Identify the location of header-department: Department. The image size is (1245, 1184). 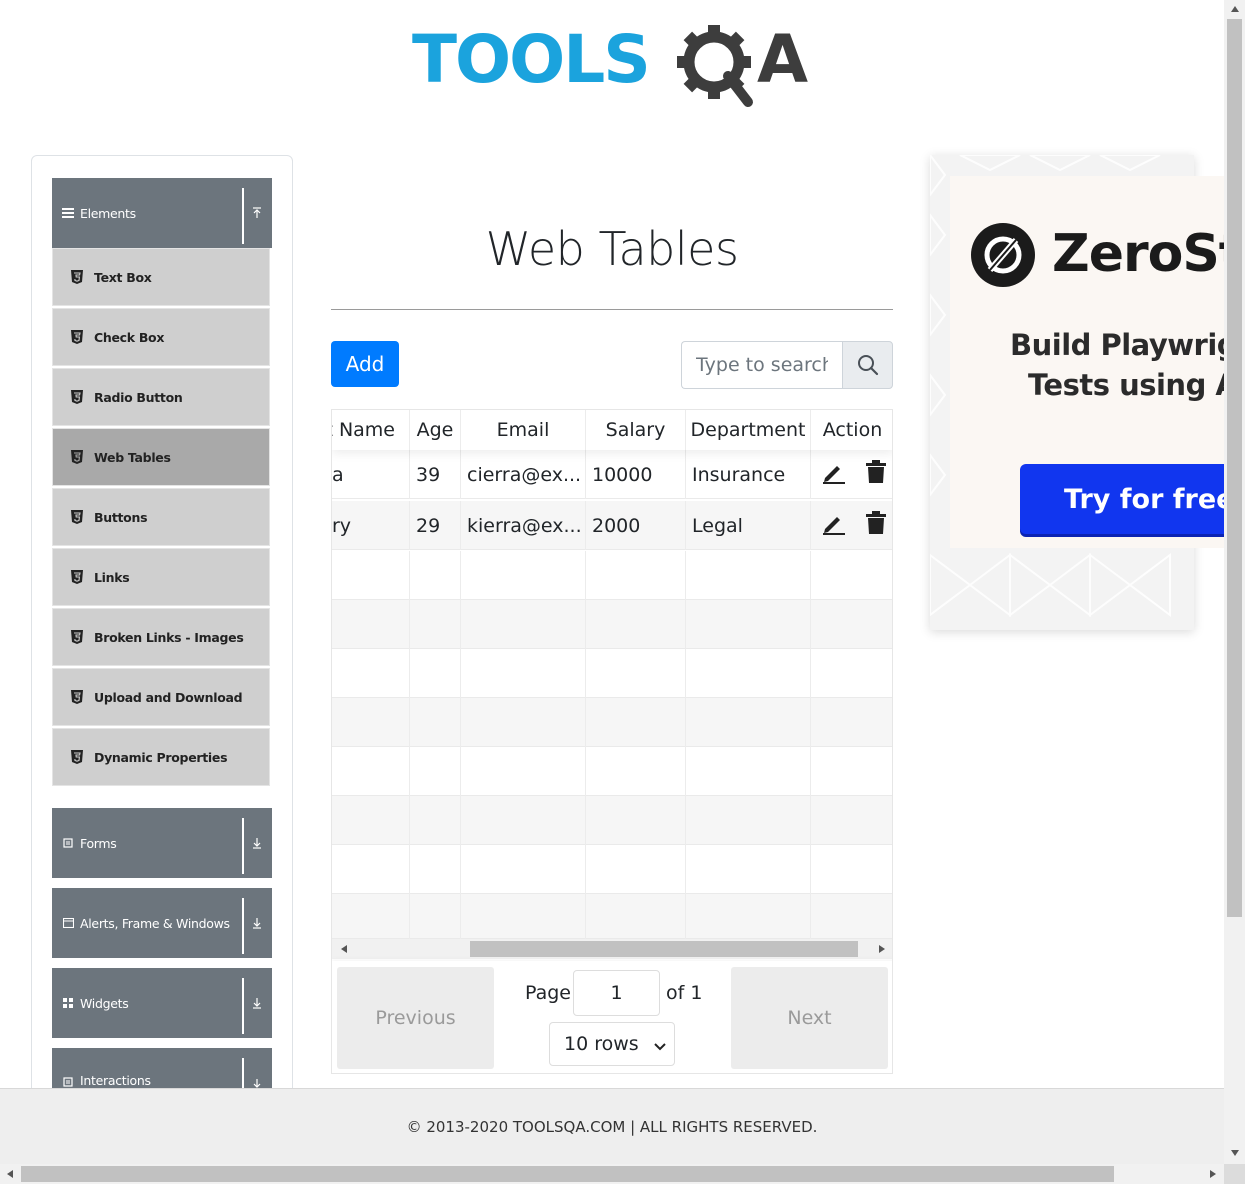
(748, 430).